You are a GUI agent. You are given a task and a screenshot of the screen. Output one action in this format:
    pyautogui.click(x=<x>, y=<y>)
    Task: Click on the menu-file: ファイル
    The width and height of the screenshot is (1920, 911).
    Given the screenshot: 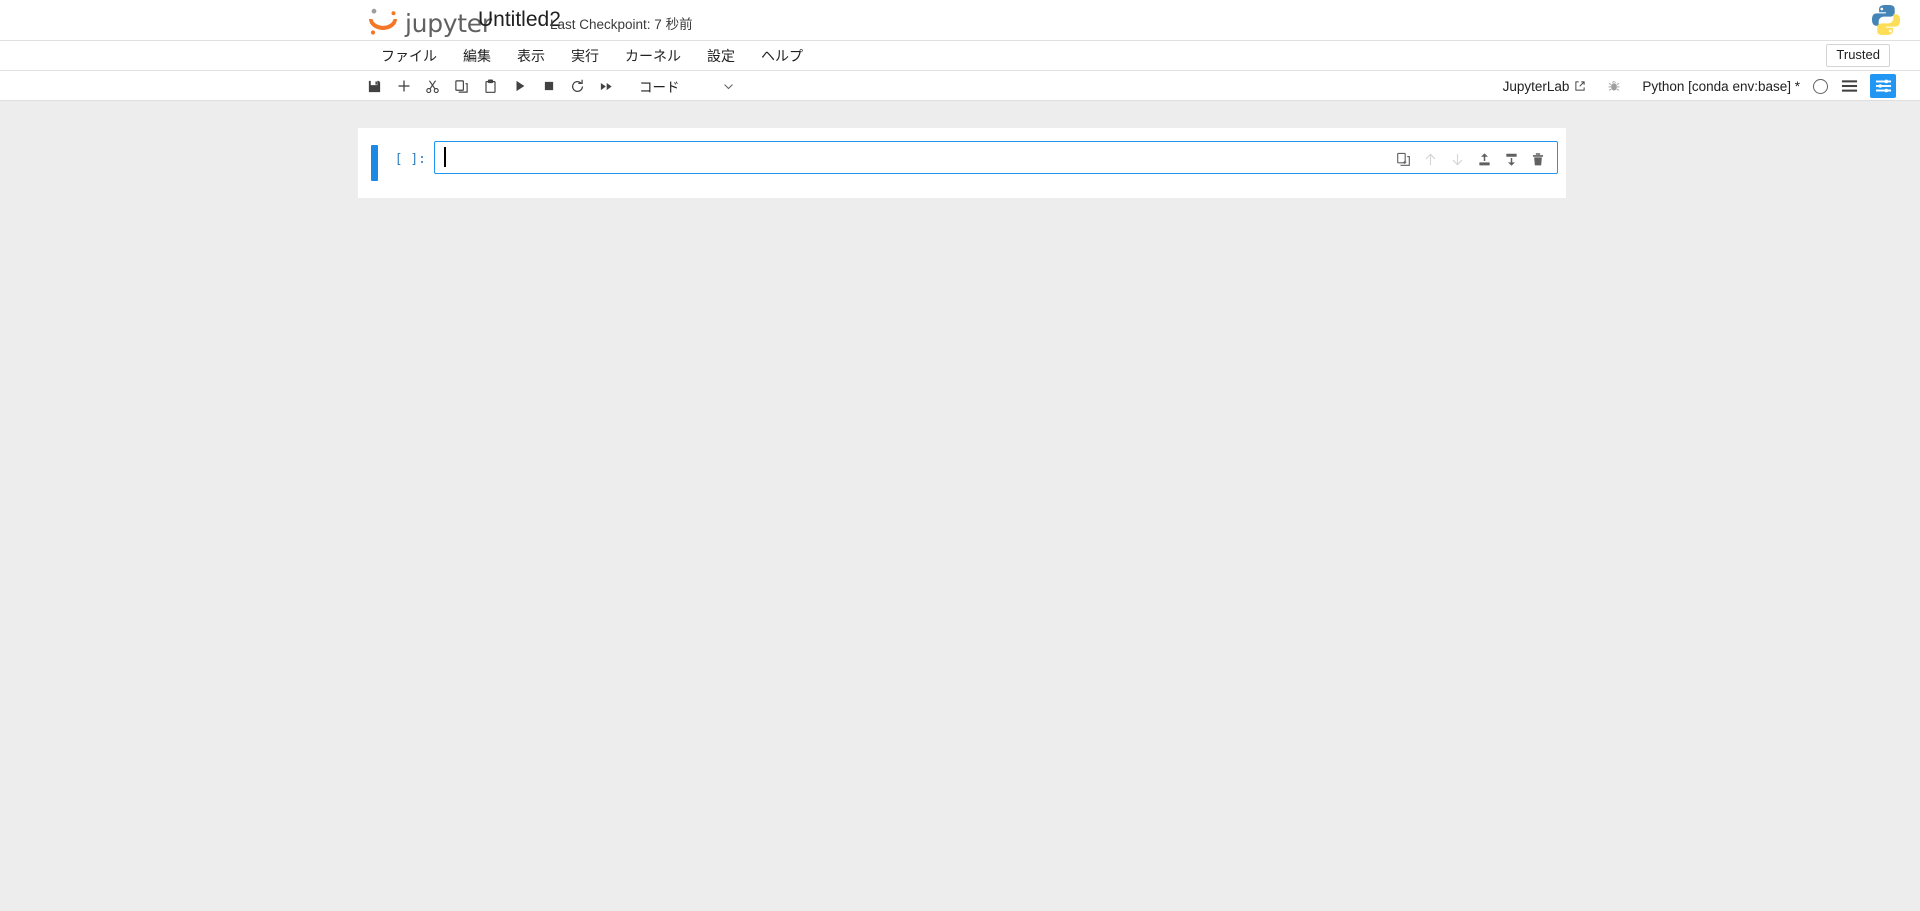 What is the action you would take?
    pyautogui.click(x=409, y=56)
    